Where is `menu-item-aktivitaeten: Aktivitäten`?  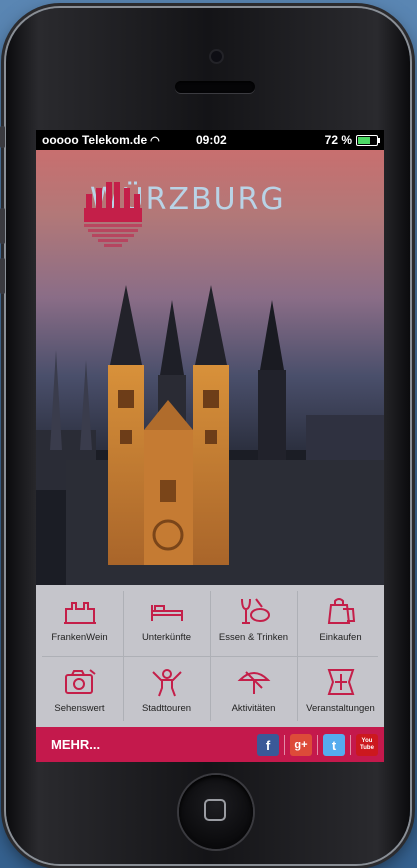
menu-item-aktivitaeten: Aktivitäten is located at coordinates (253, 691).